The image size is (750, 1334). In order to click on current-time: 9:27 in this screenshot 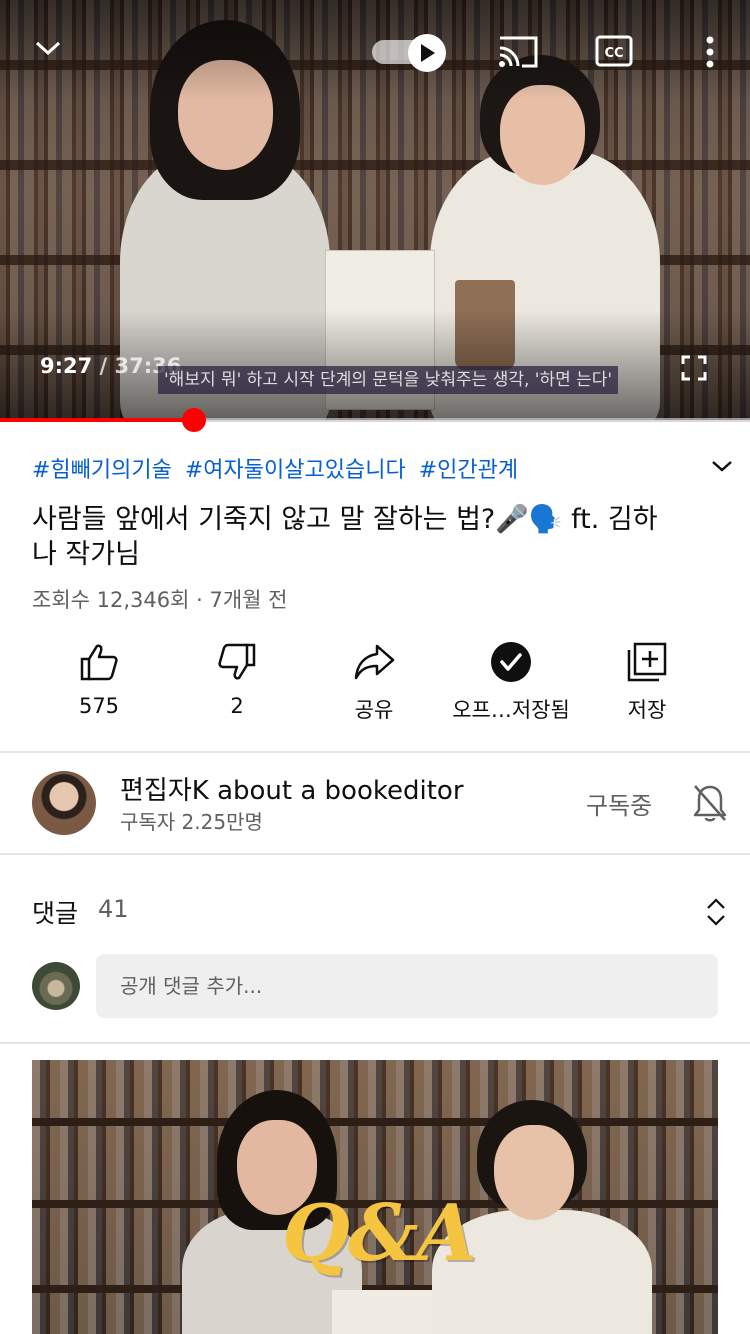, I will do `click(66, 366)`.